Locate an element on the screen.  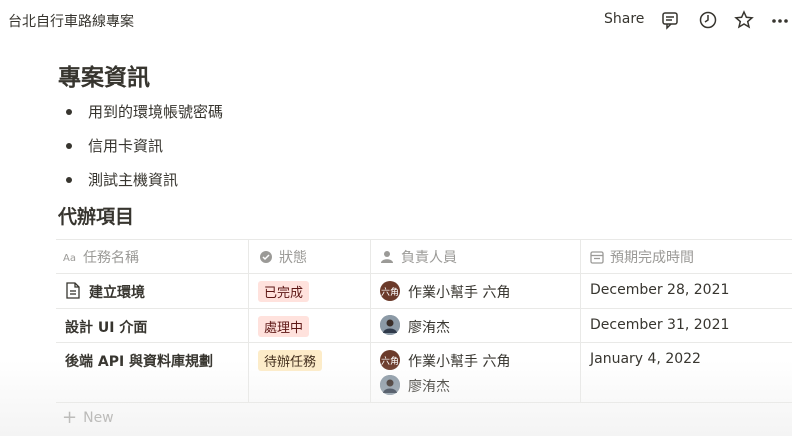
column-header-status: 狀態 is located at coordinates (283, 257).